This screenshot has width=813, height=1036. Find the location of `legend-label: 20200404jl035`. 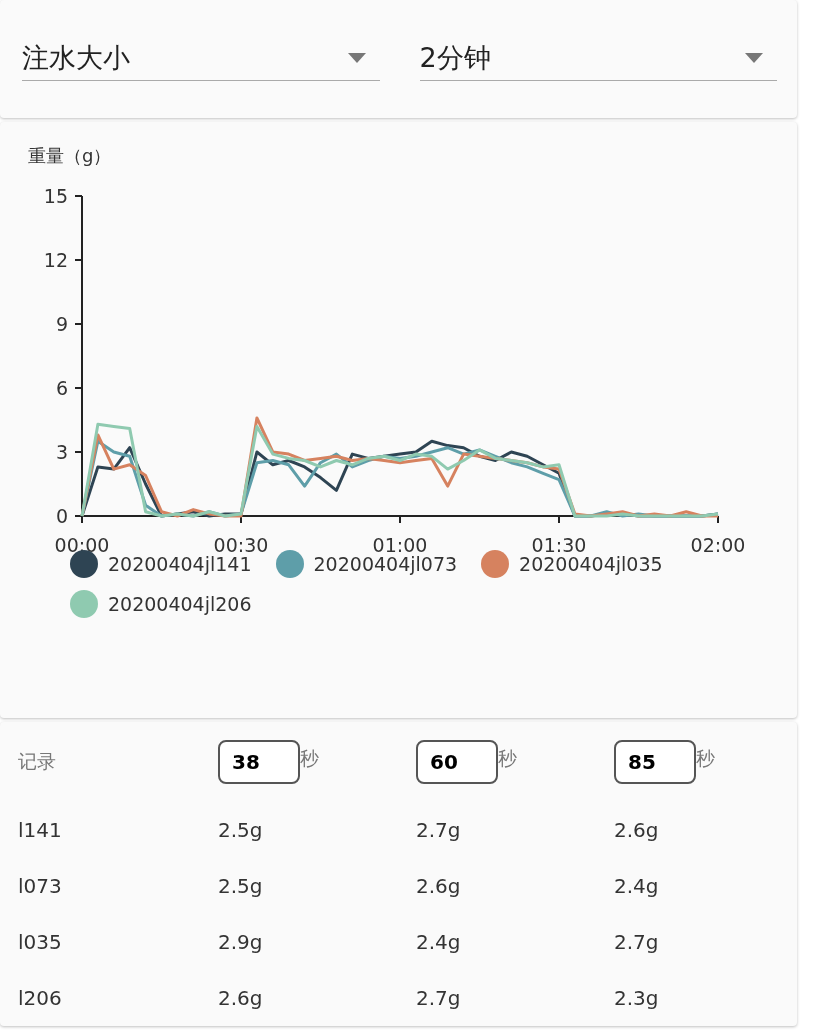

legend-label: 20200404jl035 is located at coordinates (591, 564).